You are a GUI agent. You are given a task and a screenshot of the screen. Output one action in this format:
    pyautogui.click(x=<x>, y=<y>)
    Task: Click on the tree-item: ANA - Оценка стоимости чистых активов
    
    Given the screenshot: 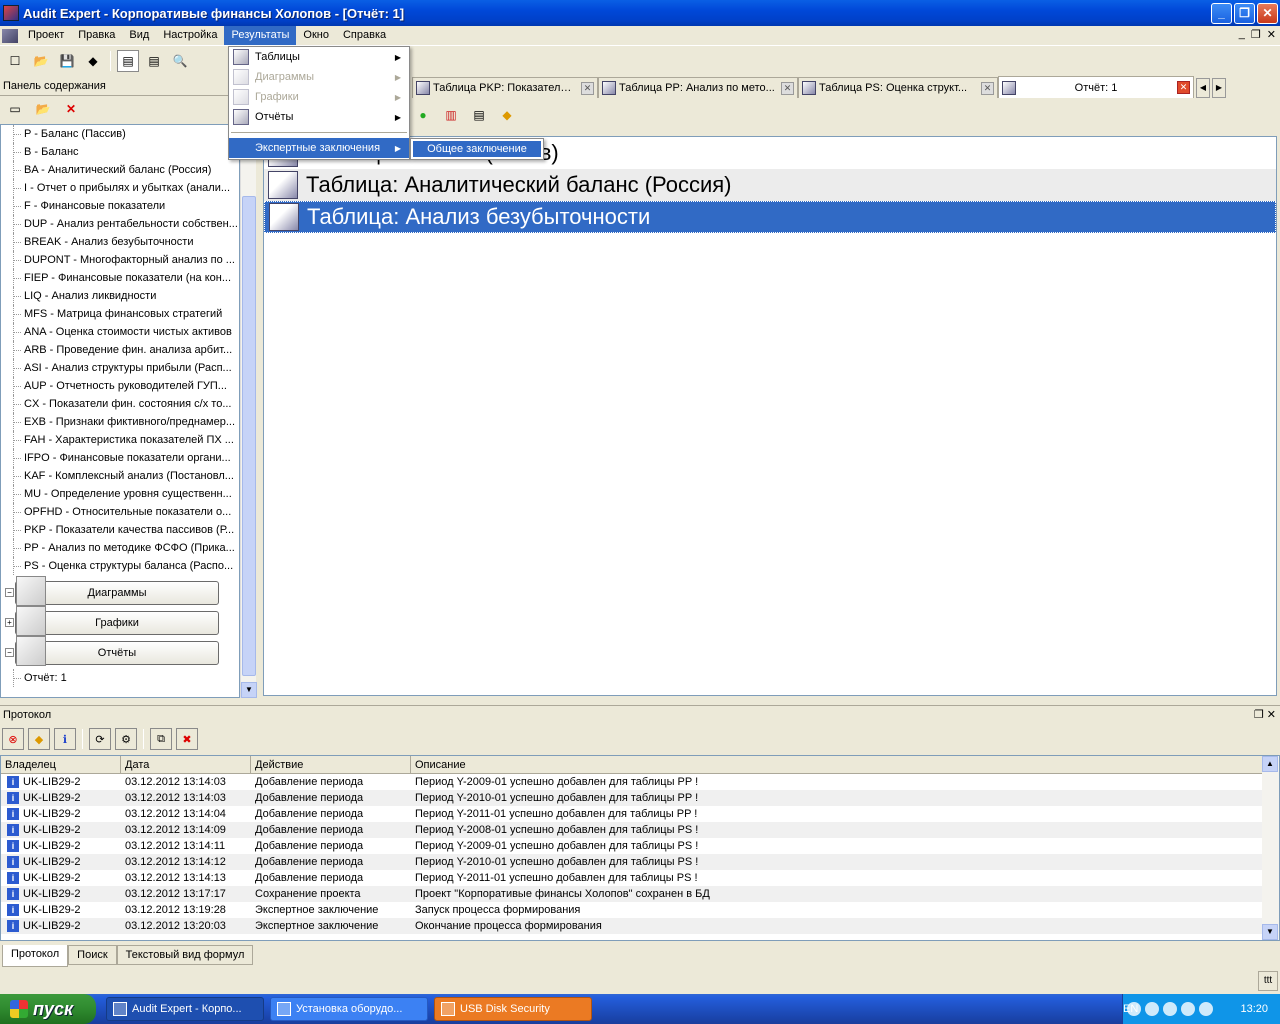 What is the action you would take?
    pyautogui.click(x=120, y=332)
    